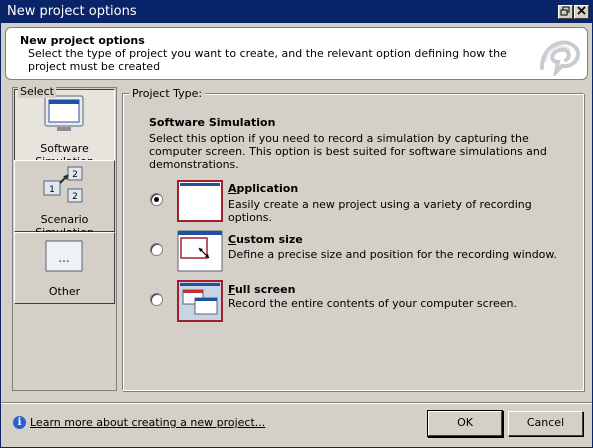 The height and width of the screenshot is (448, 593). I want to click on captivate-logo-icon, so click(560, 58).